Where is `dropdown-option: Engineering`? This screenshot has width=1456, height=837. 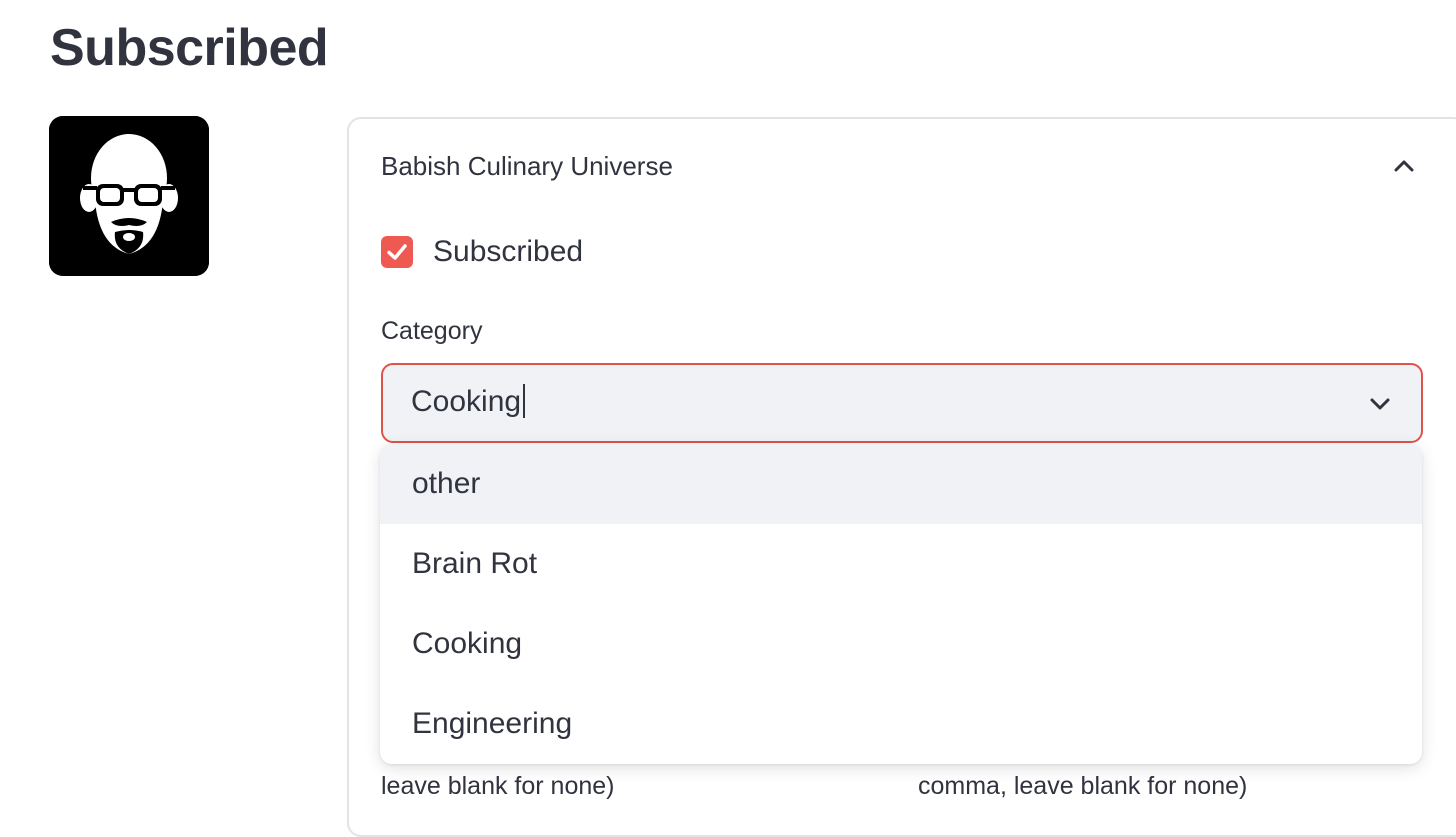 dropdown-option: Engineering is located at coordinates (901, 724).